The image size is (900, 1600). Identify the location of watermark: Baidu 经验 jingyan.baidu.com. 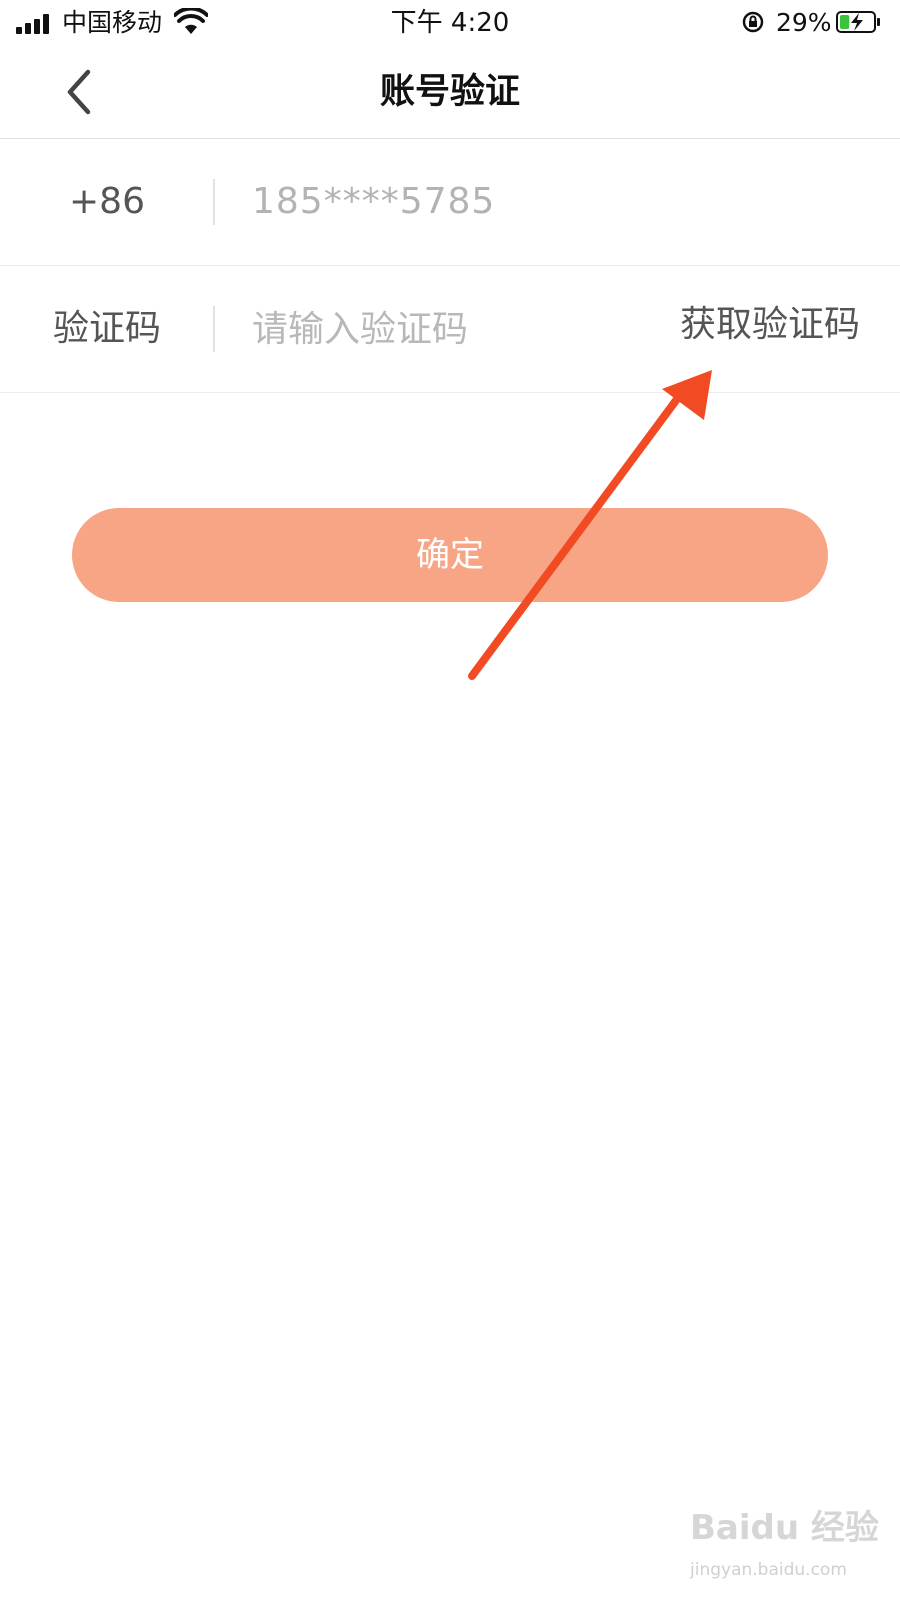
(785, 1545).